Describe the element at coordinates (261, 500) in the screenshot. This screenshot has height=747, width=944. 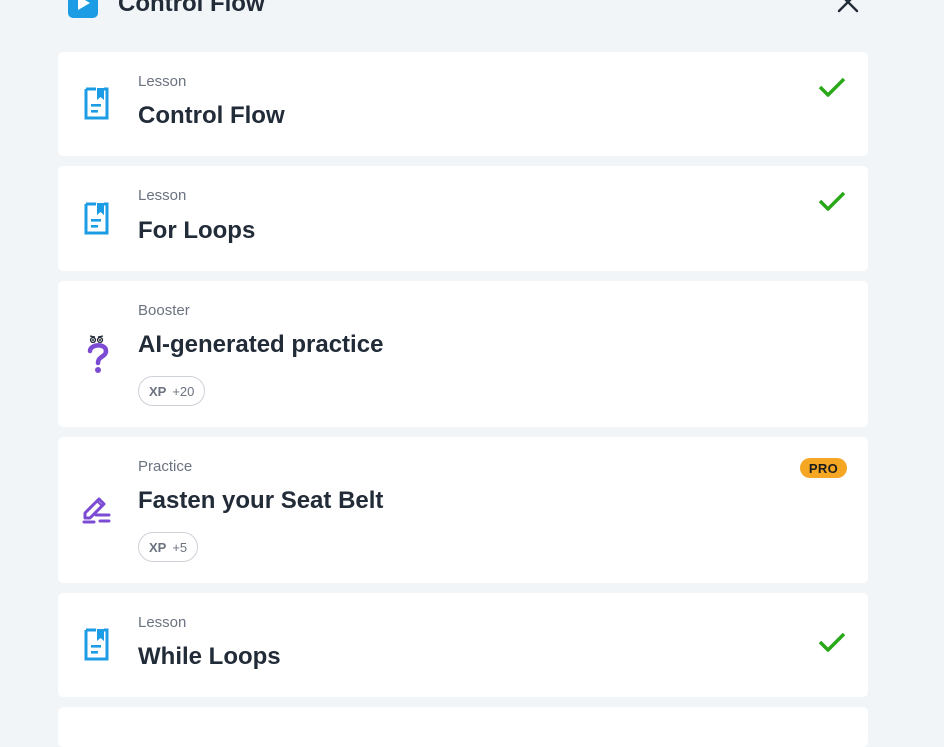
I see `item-title: Fasten your Seat Belt` at that location.